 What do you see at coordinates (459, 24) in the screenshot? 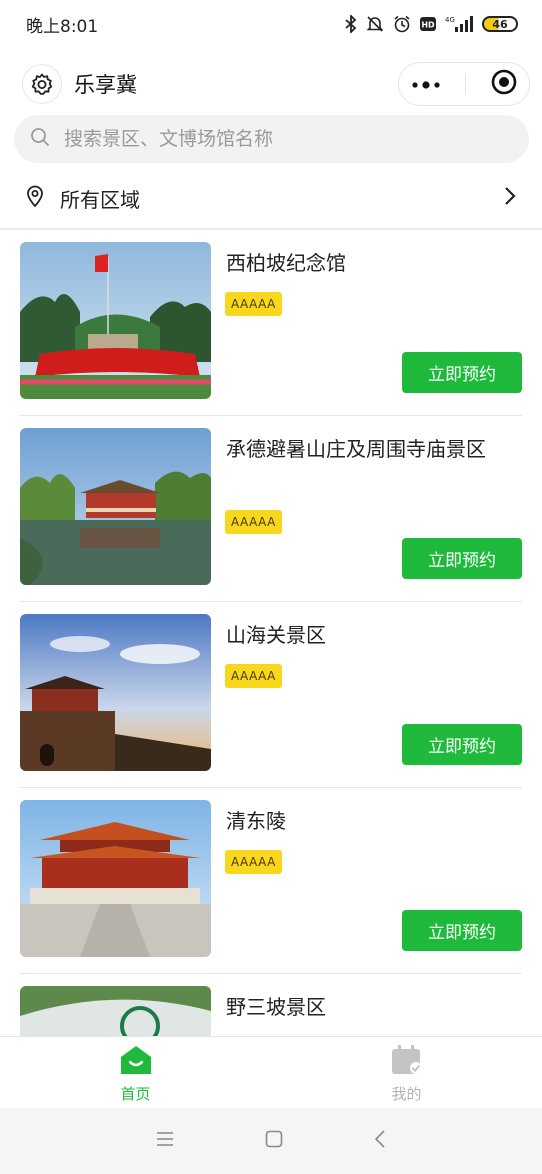
I see `signal-icon: 4G` at bounding box center [459, 24].